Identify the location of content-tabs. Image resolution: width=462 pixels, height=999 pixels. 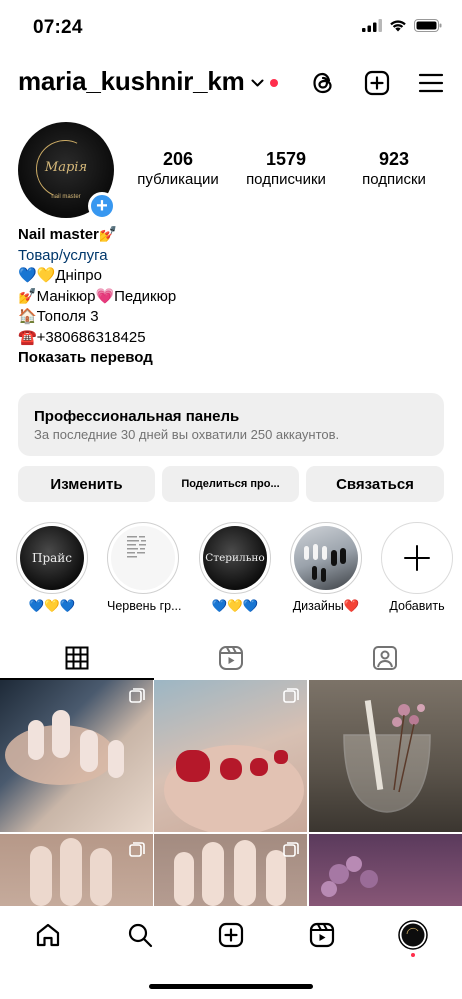
(231, 658).